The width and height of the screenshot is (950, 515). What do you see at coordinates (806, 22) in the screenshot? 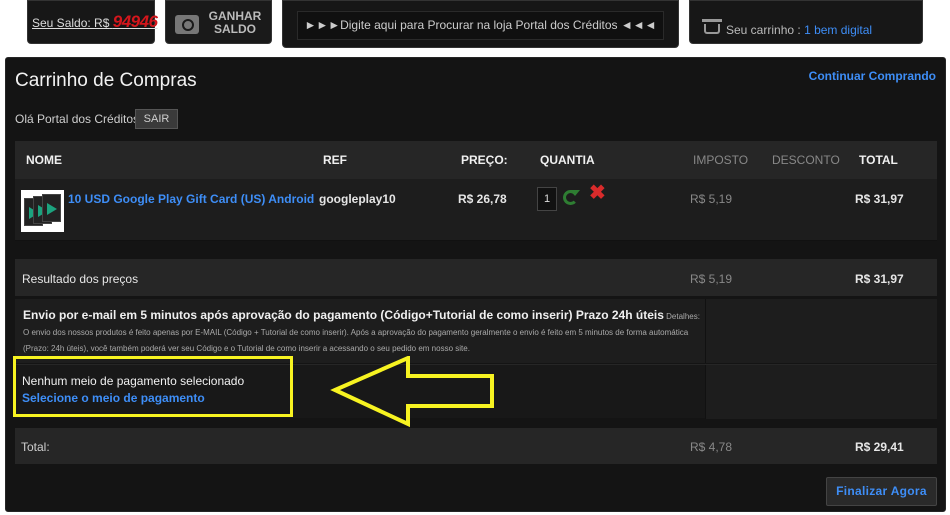
I see `cart-summary: Seu carrinho : 1 bem digital` at bounding box center [806, 22].